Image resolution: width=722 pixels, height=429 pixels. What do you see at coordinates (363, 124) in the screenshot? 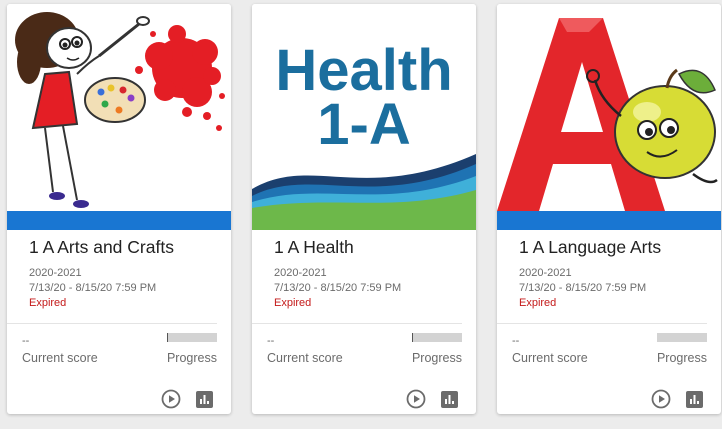
I see `thumb-text-grade: 1-A` at bounding box center [363, 124].